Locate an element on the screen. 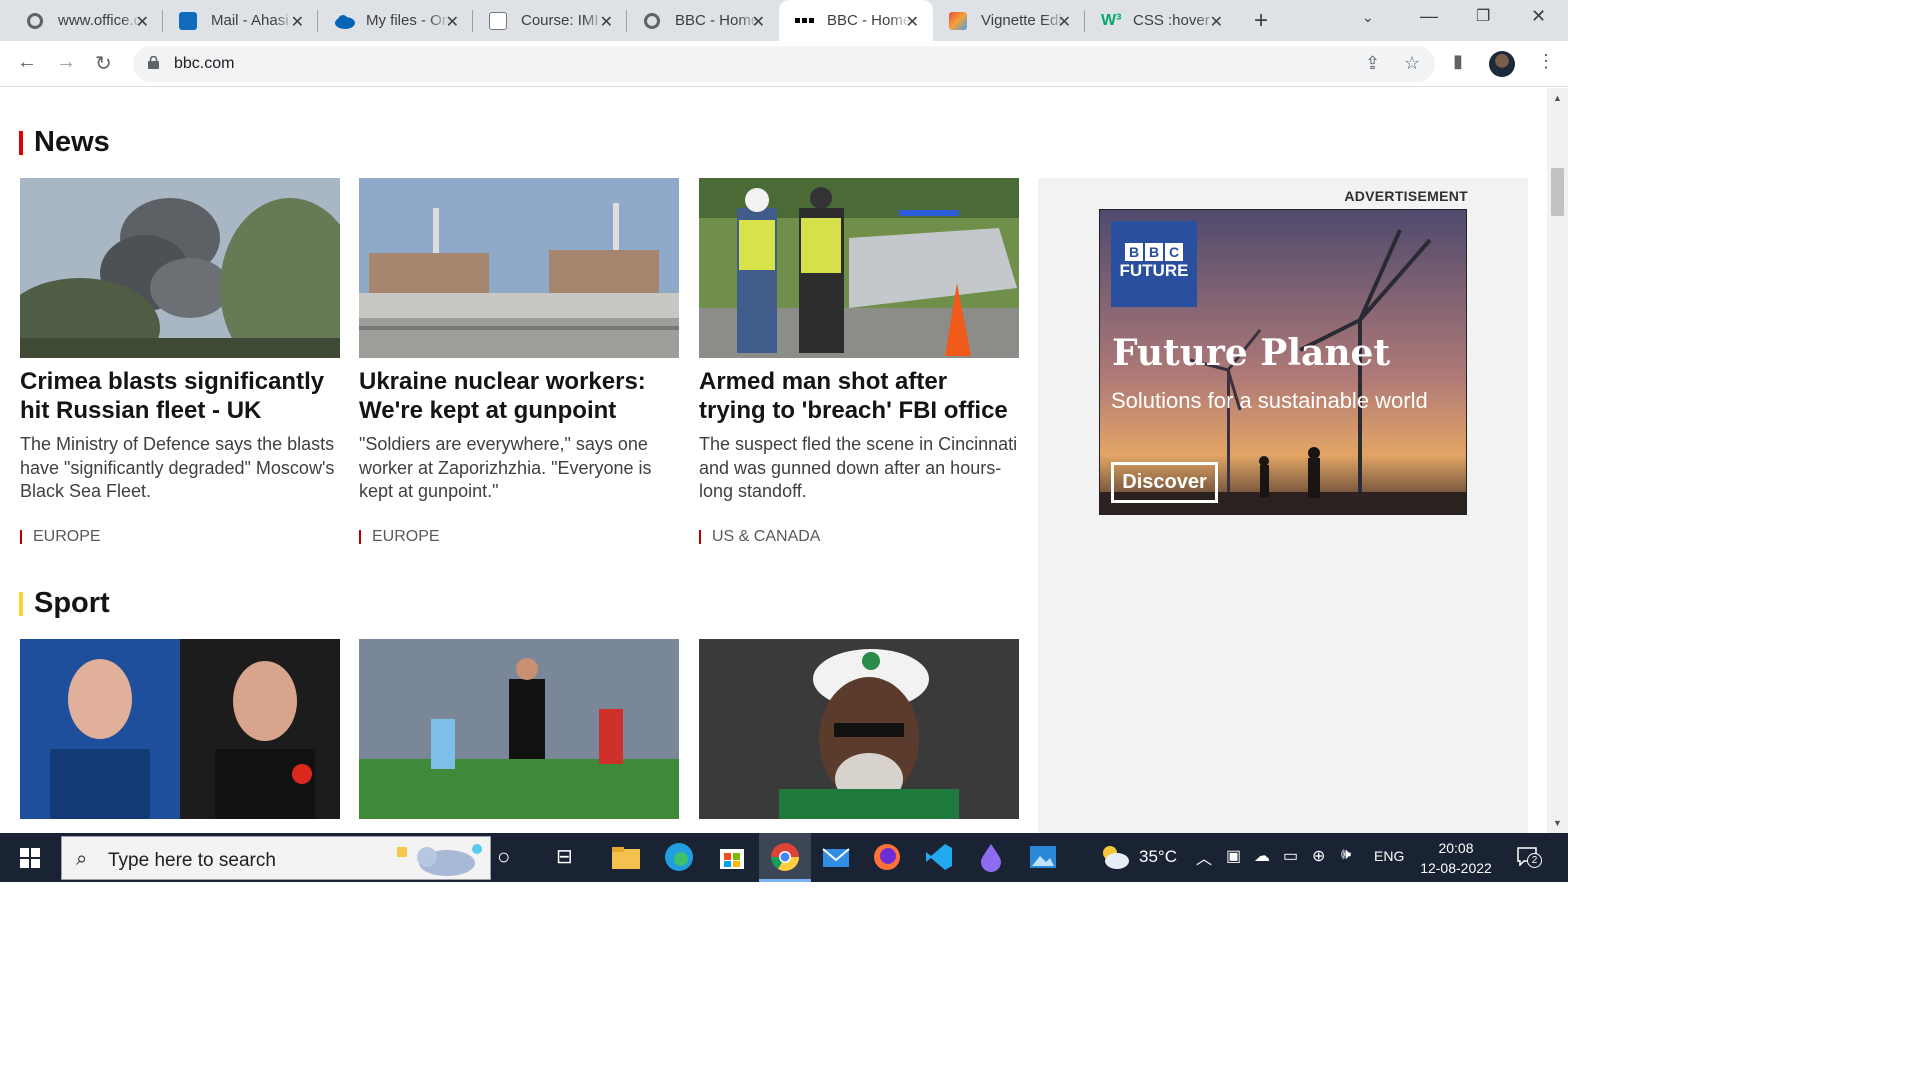 The image size is (1920, 1080). taskbar-clock: 20:08 12-08-2022 is located at coordinates (1456, 858).